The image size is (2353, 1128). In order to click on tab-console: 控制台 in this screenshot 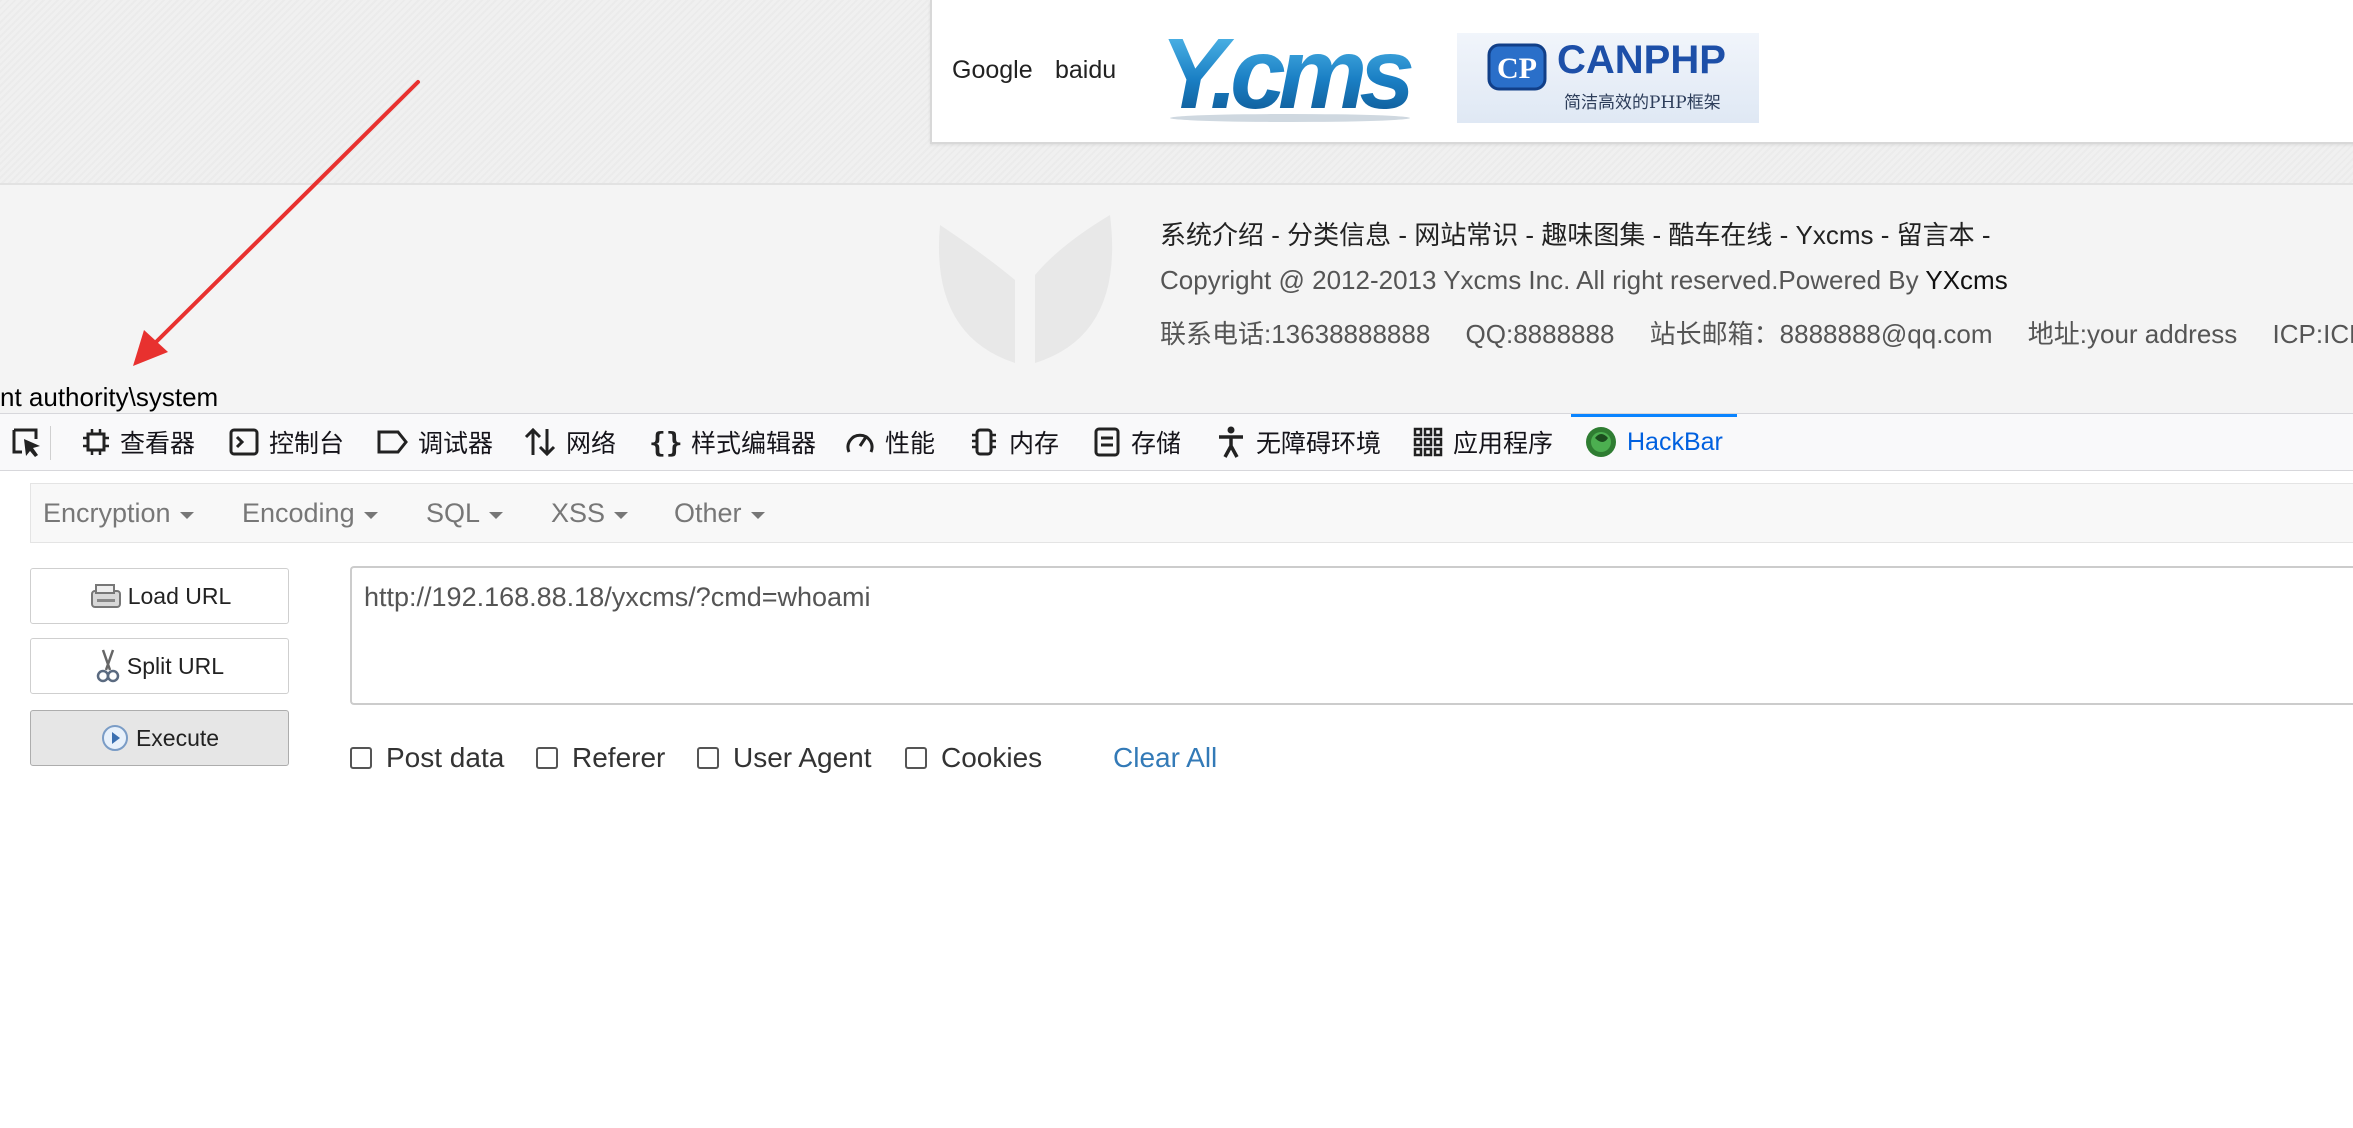, I will do `click(286, 442)`.